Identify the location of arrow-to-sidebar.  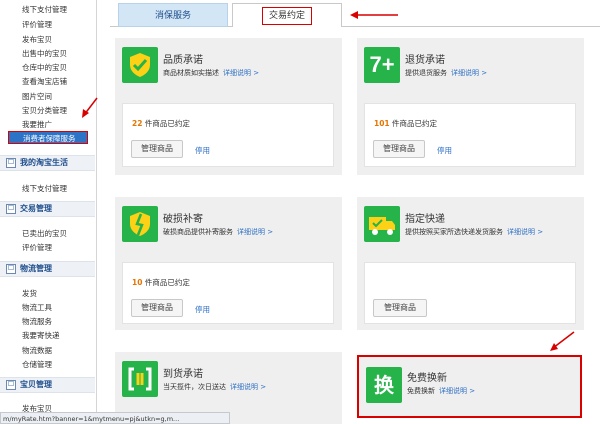
(90, 107).